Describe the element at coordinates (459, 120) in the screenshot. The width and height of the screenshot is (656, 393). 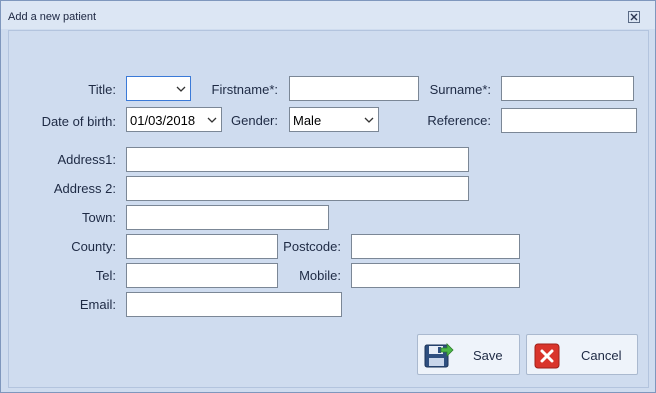
I see `reference-label: Reference:` at that location.